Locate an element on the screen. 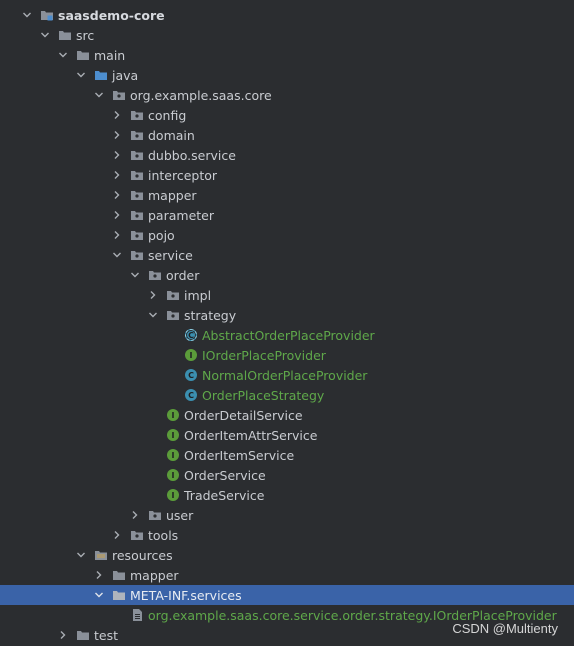  tree-label: impl is located at coordinates (198, 295).